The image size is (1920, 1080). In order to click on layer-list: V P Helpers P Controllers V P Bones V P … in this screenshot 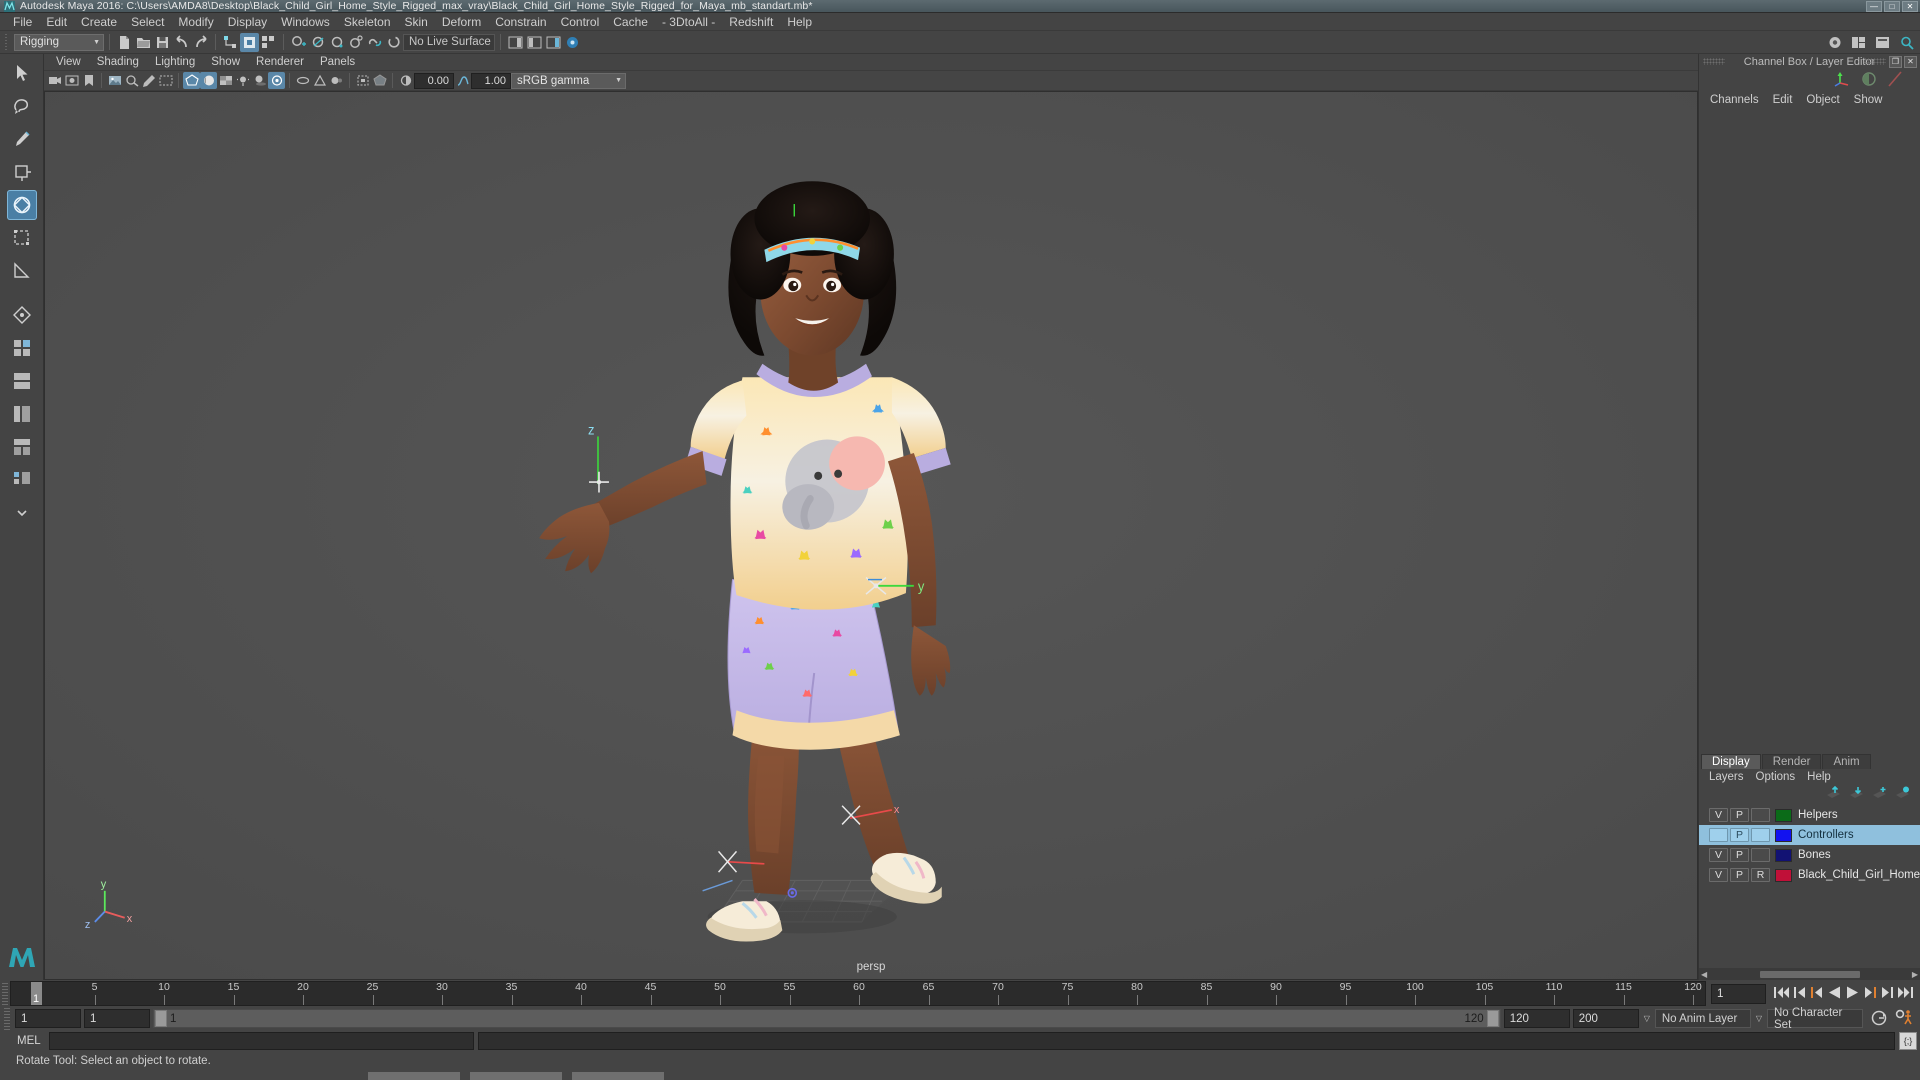, I will do `click(1809, 885)`.